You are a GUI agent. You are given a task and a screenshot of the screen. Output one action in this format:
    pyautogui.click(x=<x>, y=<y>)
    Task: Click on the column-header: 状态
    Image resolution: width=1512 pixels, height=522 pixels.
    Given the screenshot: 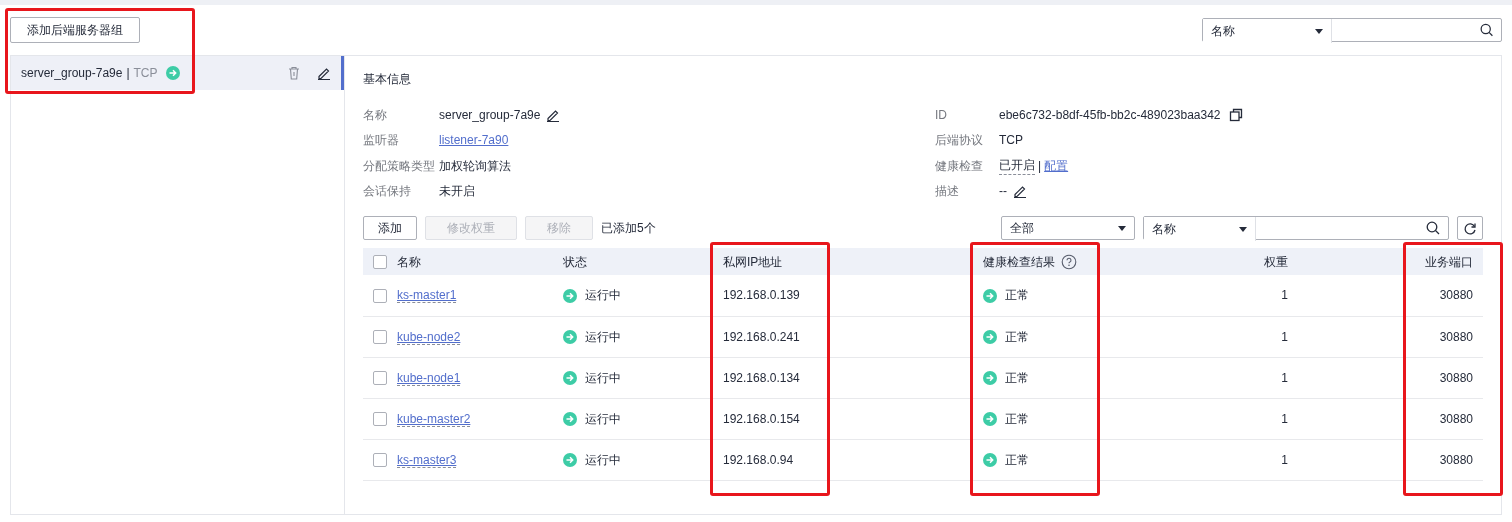 What is the action you would take?
    pyautogui.click(x=575, y=261)
    